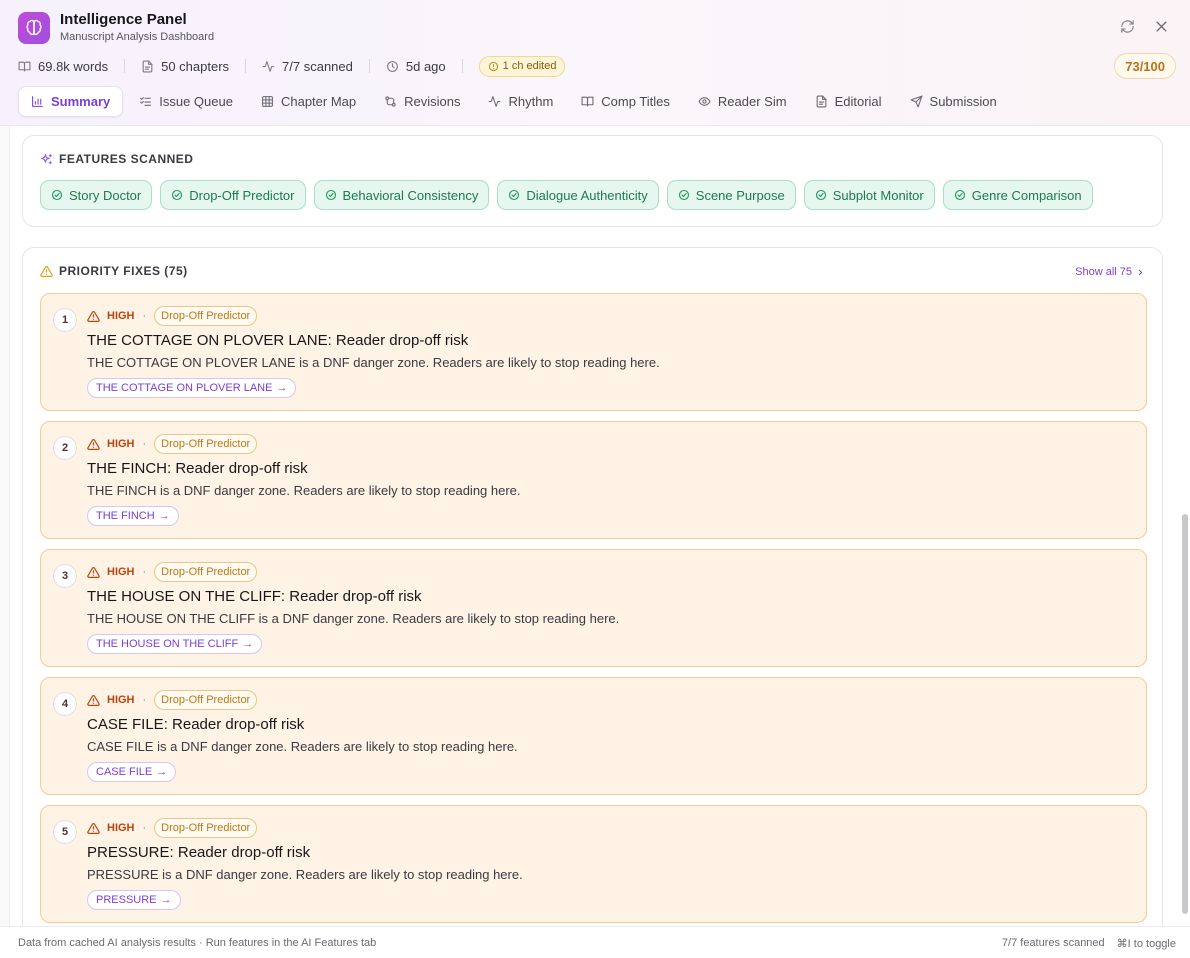 The image size is (1190, 958). I want to click on tab-label: Summary, so click(81, 101).